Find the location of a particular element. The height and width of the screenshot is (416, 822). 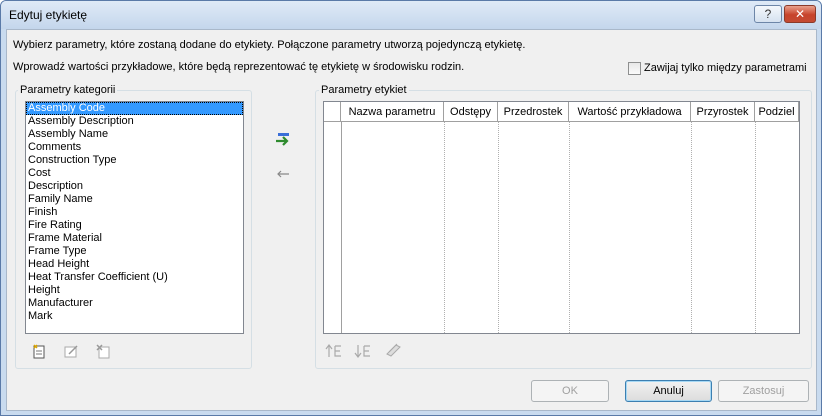

category-param-item: Comments is located at coordinates (134, 147).